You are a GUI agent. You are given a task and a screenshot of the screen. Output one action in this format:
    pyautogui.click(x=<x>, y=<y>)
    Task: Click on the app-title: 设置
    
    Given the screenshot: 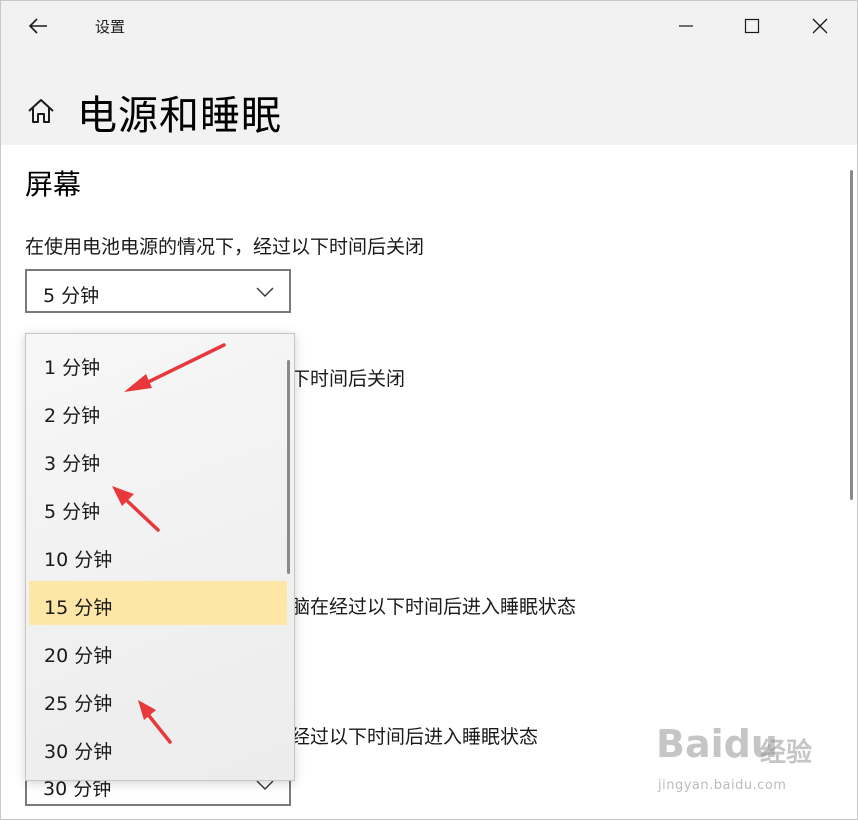 What is the action you would take?
    pyautogui.click(x=110, y=27)
    